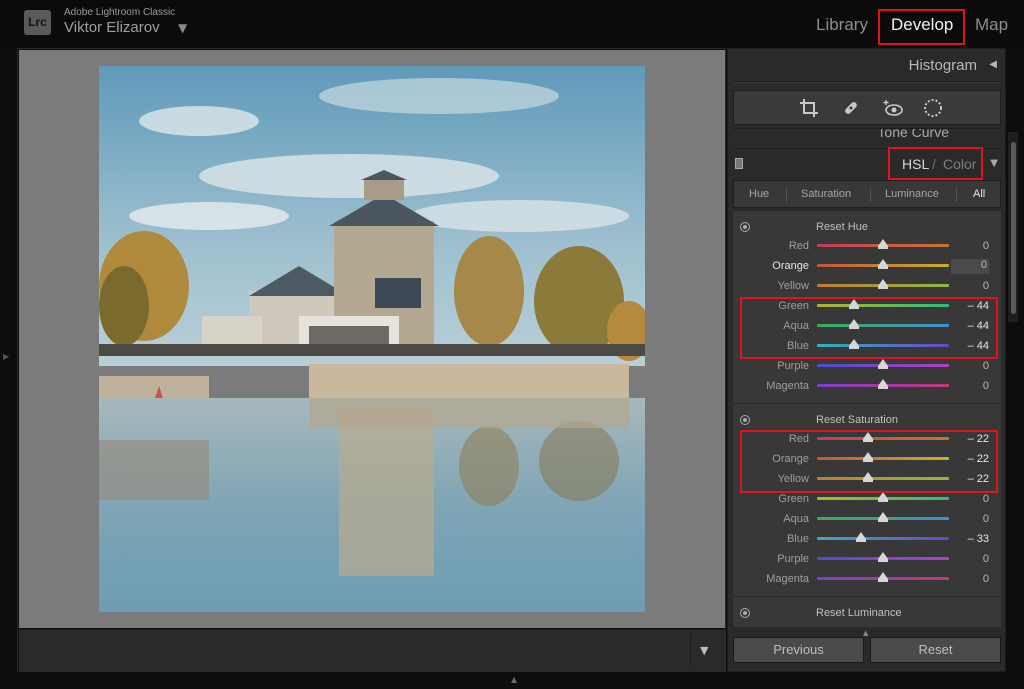 This screenshot has height=689, width=1024. I want to click on slider-value: – 33, so click(970, 539).